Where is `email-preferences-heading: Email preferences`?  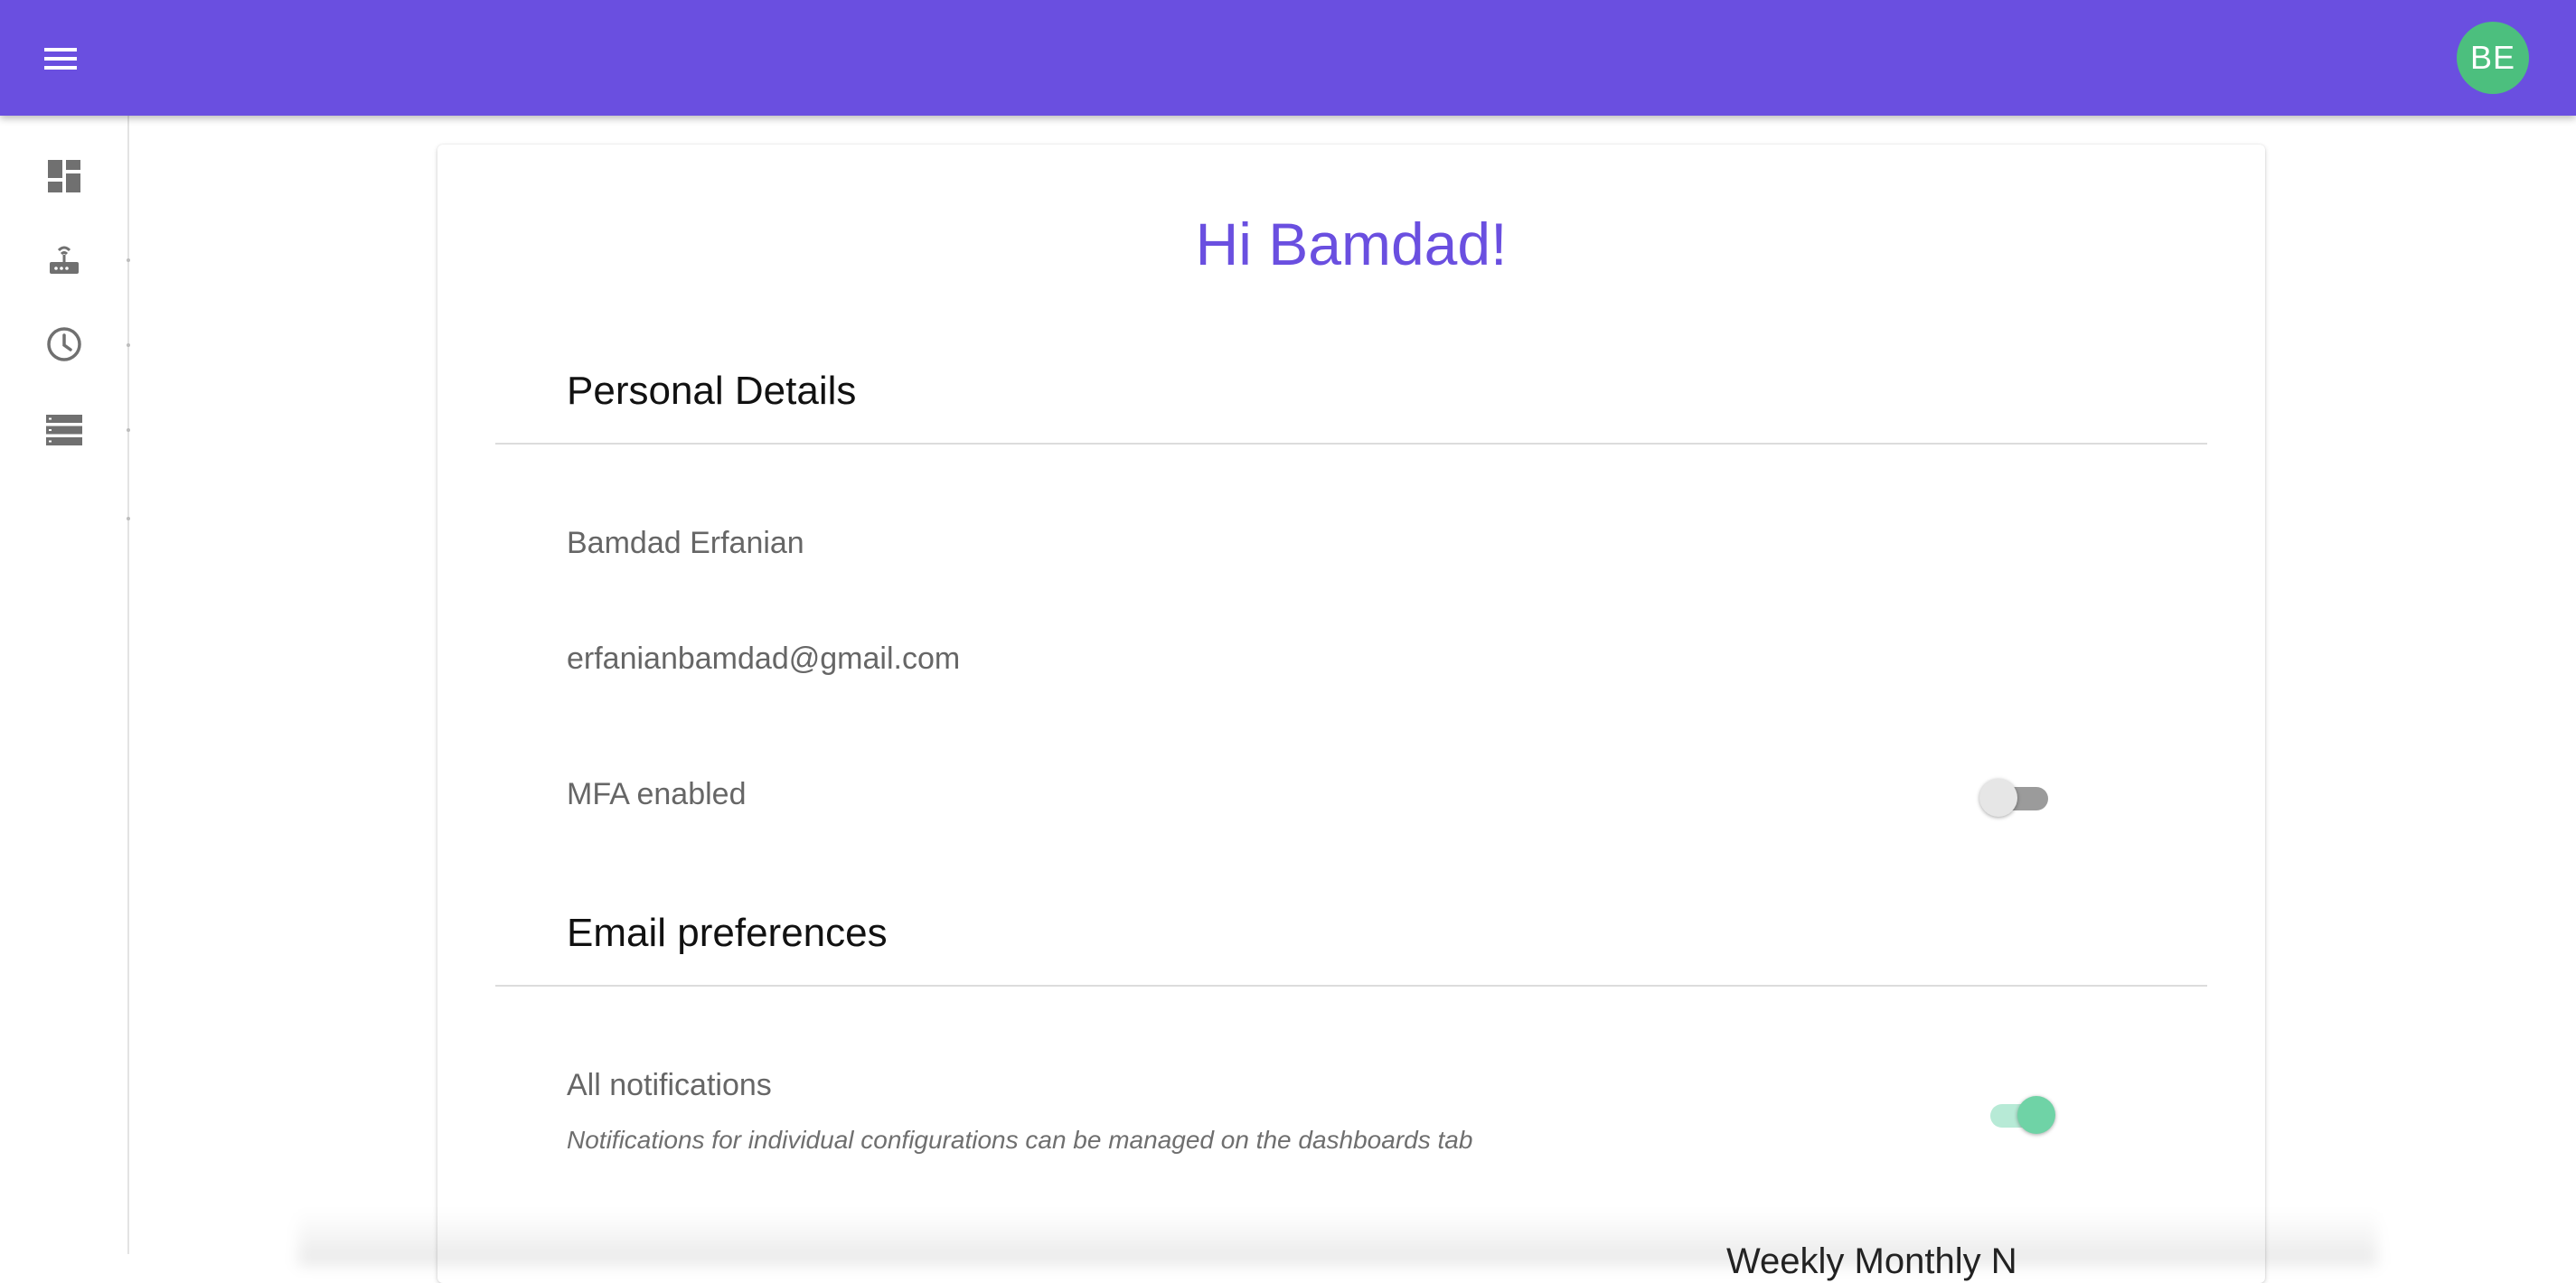 email-preferences-heading: Email preferences is located at coordinates (727, 933).